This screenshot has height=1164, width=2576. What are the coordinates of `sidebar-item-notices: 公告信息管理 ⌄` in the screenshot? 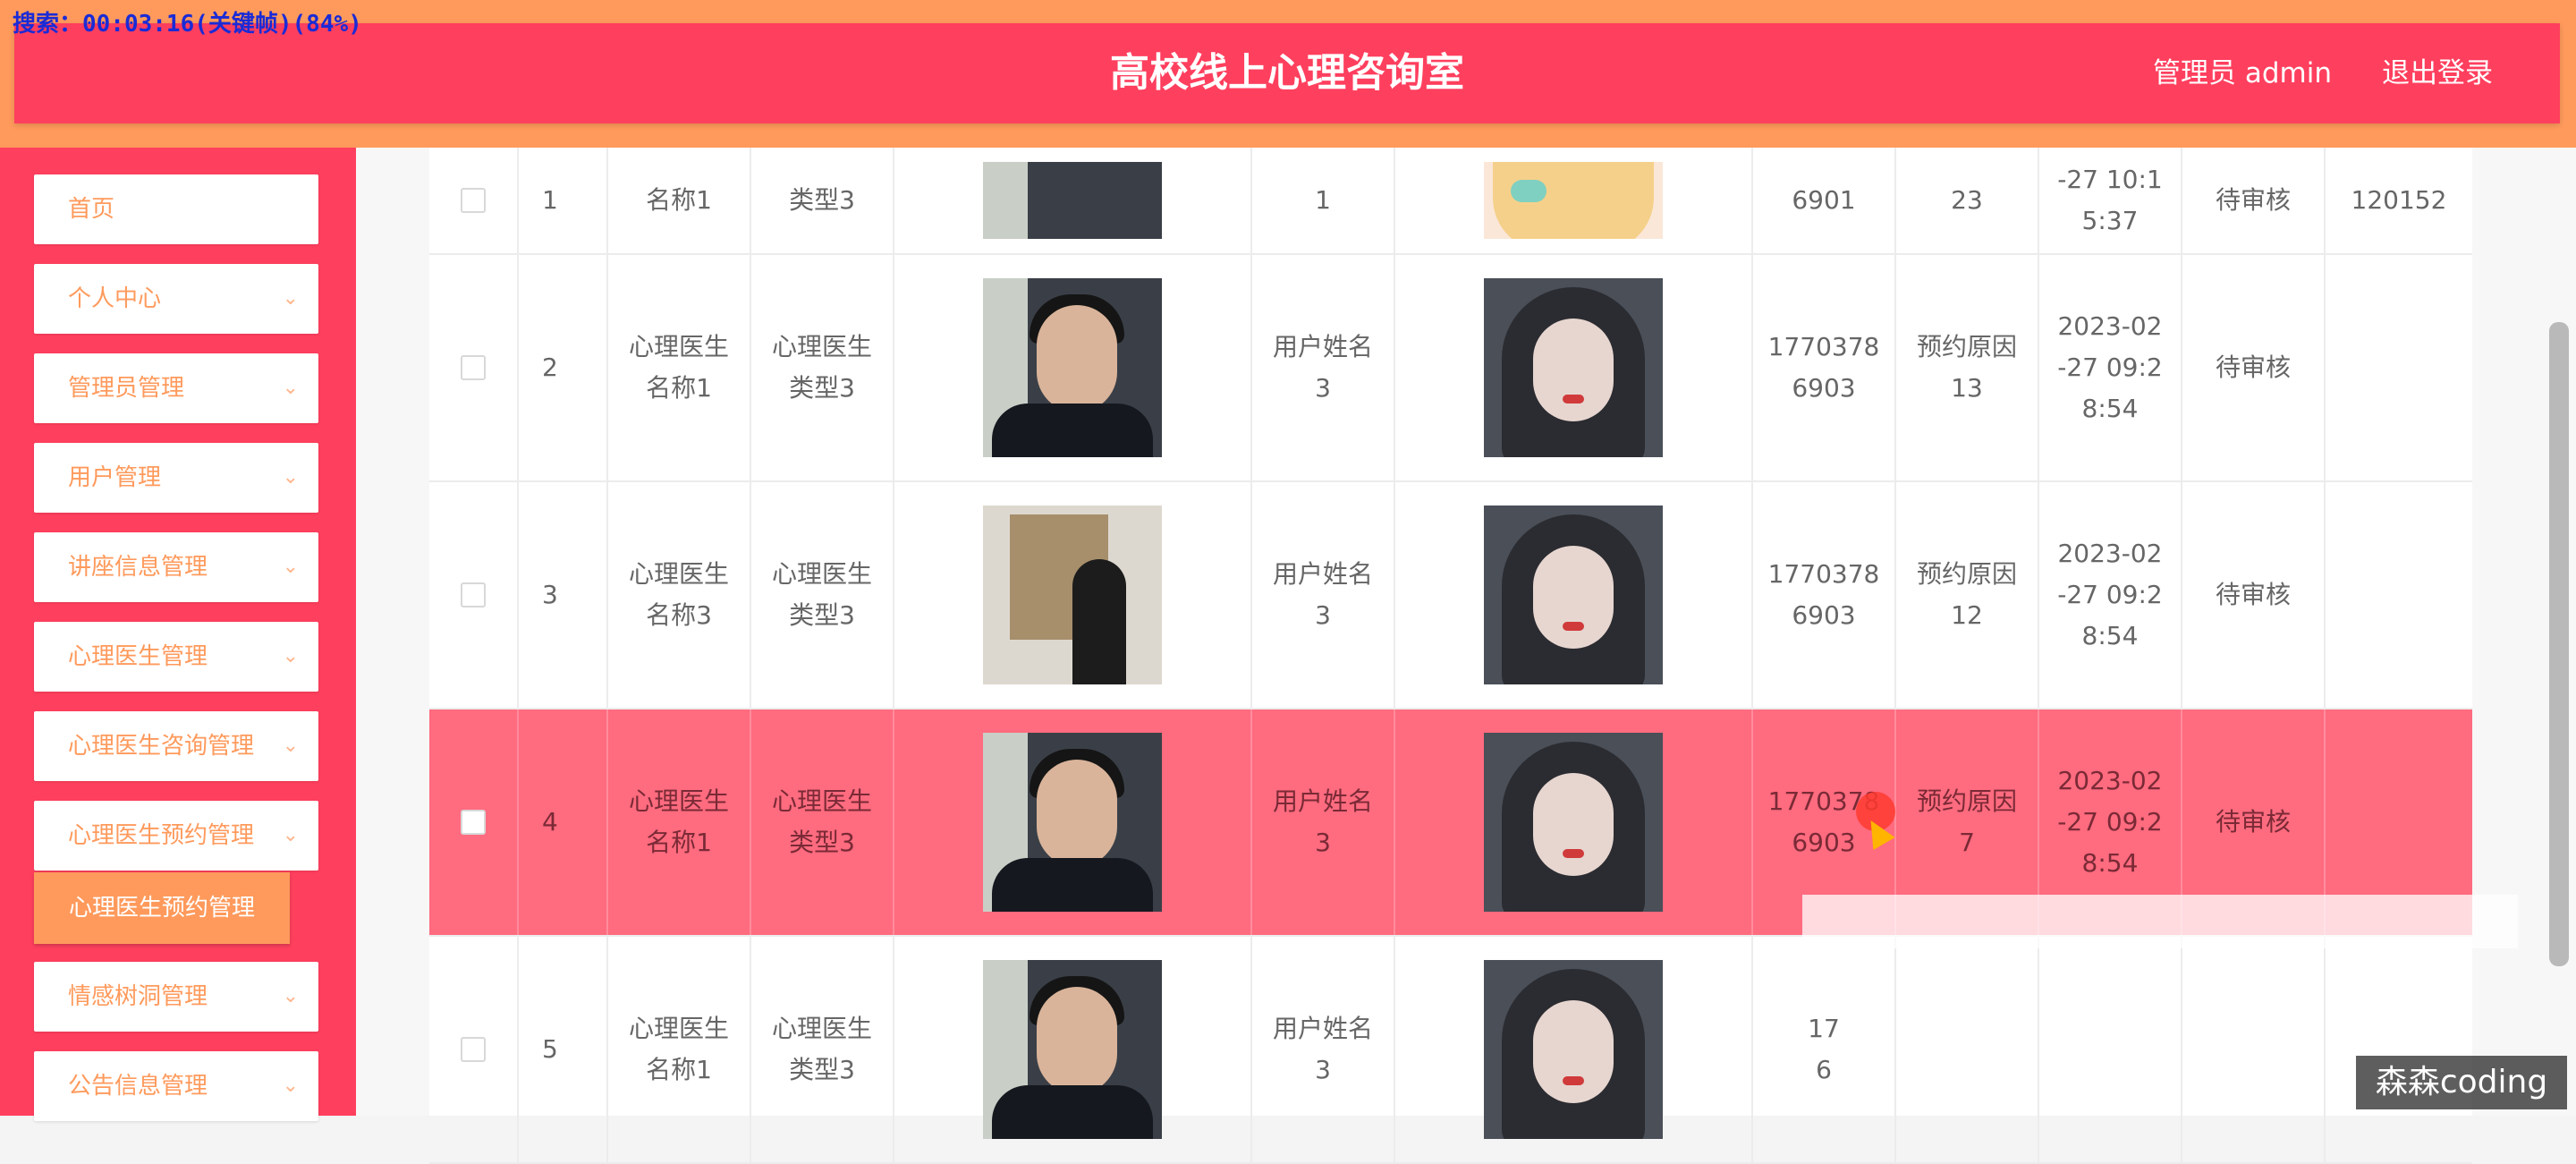 It's located at (176, 1086).